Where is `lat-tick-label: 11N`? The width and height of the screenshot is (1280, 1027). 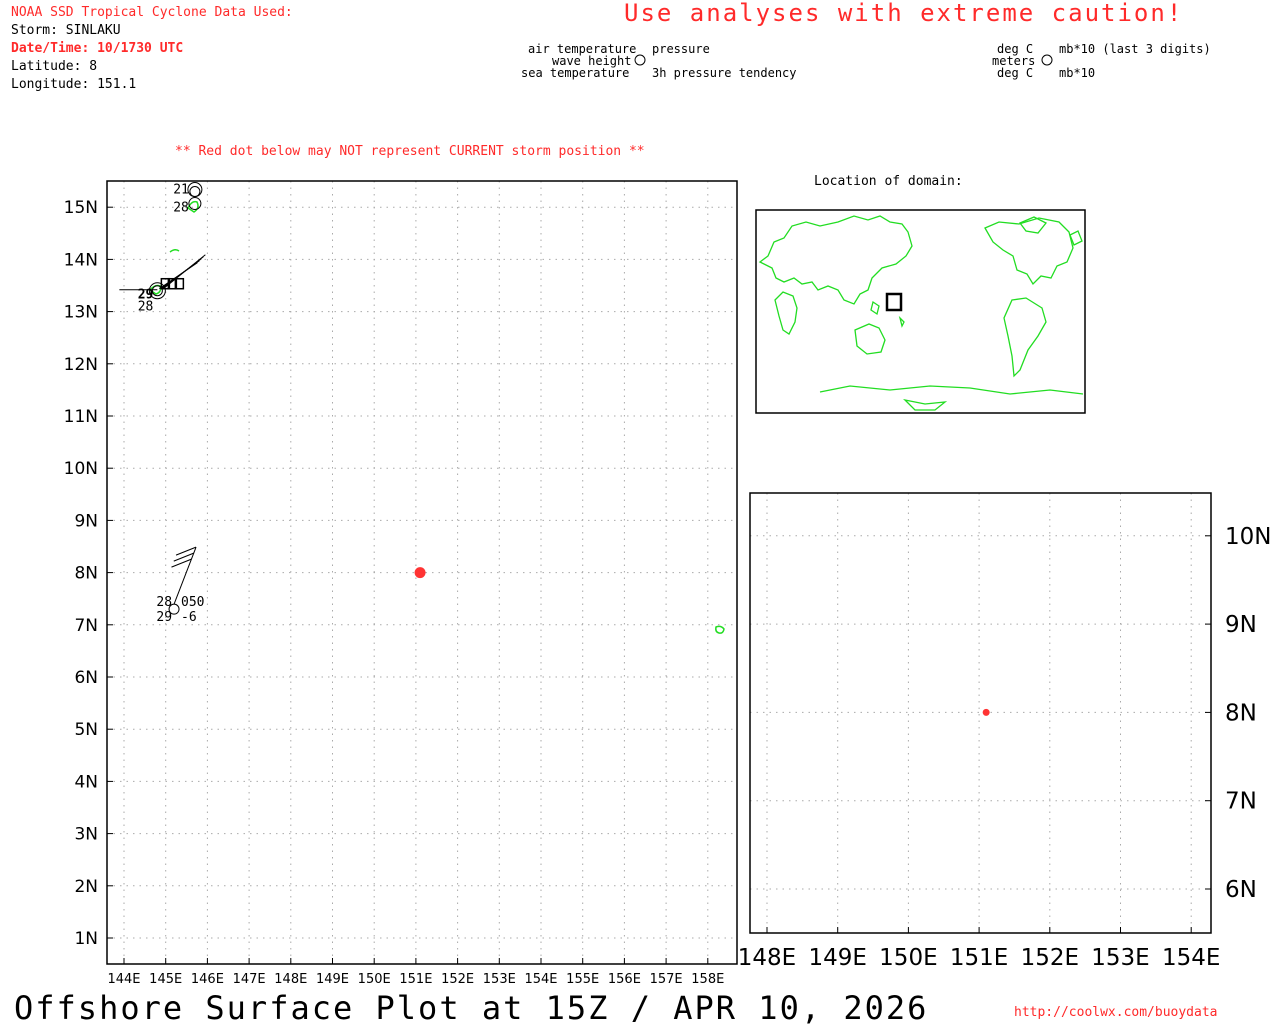
lat-tick-label: 11N is located at coordinates (81, 417).